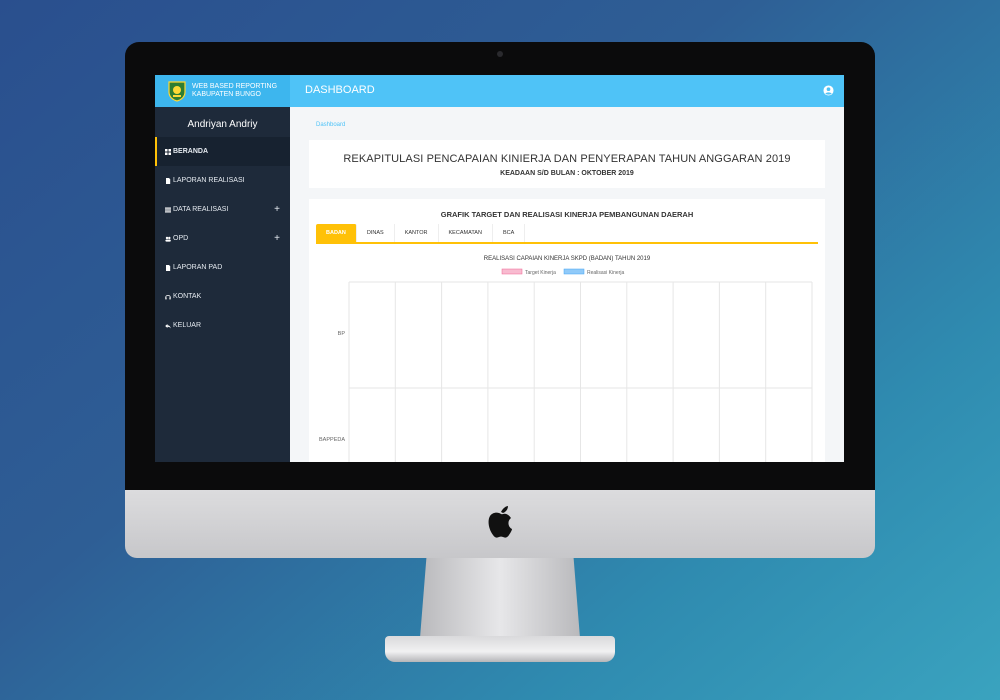 This screenshot has width=1000, height=700. What do you see at coordinates (340, 90) in the screenshot?
I see `page-title: DASHBOARD` at bounding box center [340, 90].